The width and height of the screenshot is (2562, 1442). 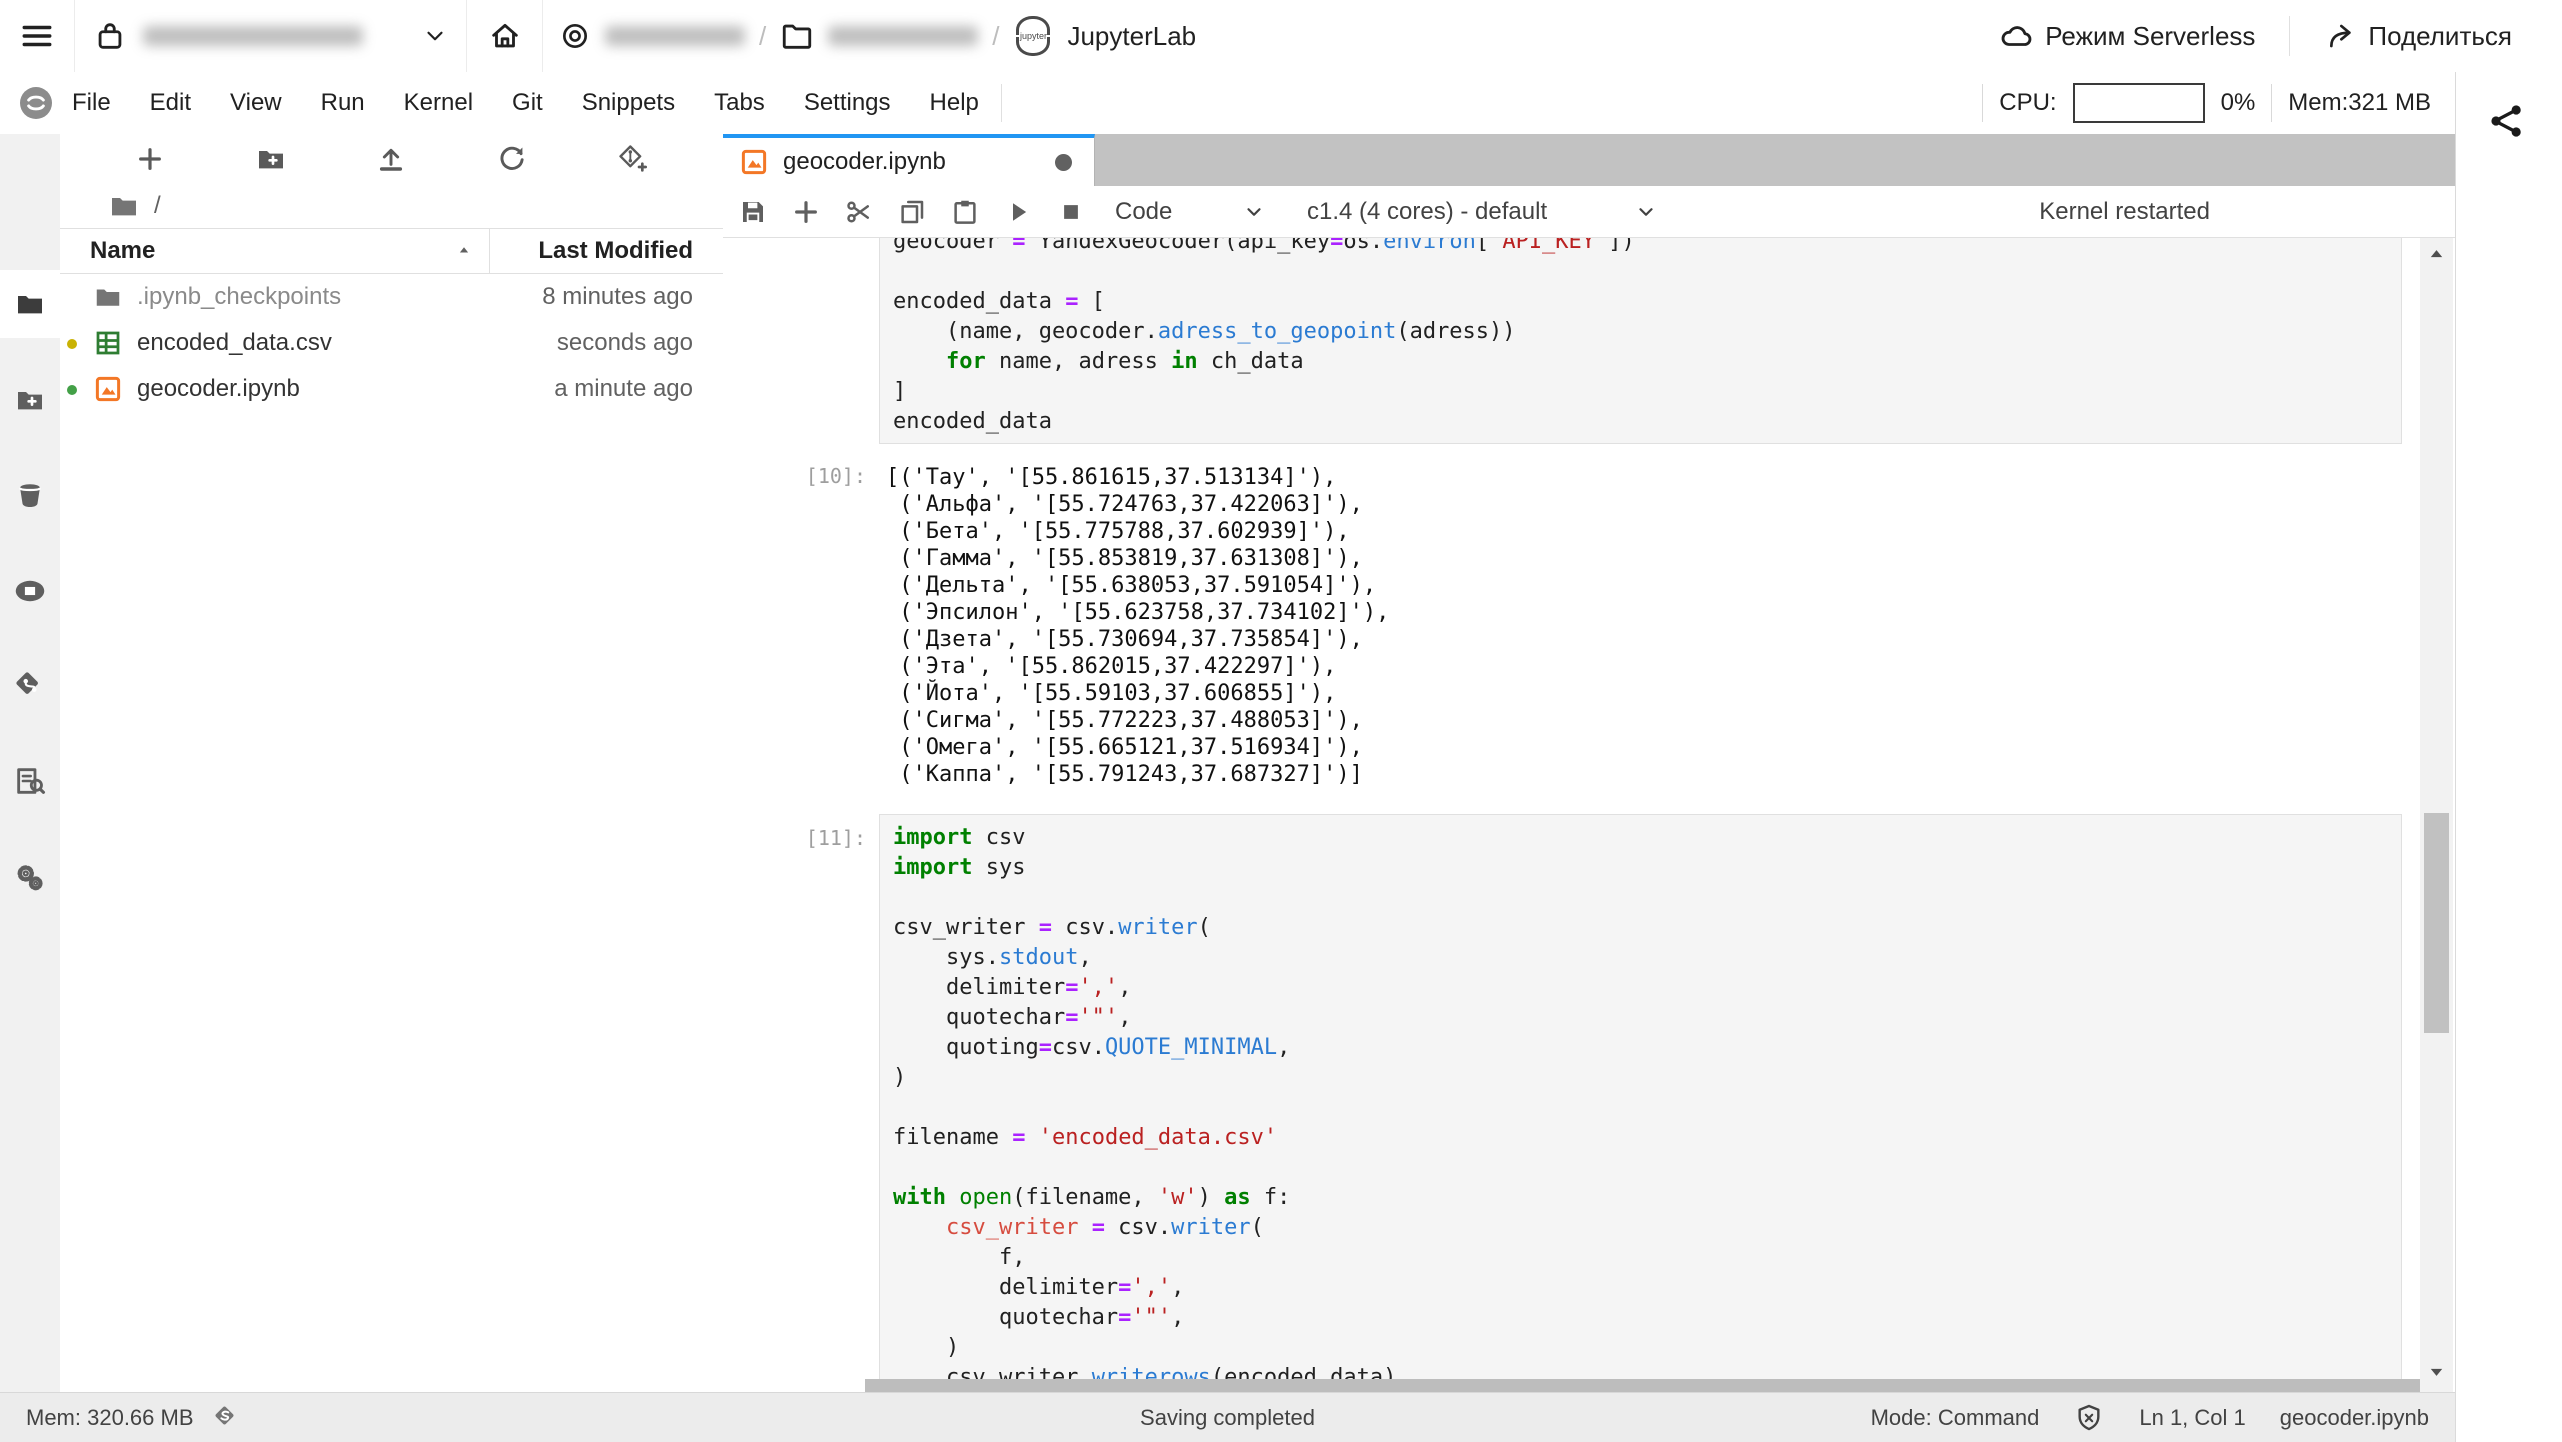 I want to click on share-nodes-button, so click(x=2507, y=121).